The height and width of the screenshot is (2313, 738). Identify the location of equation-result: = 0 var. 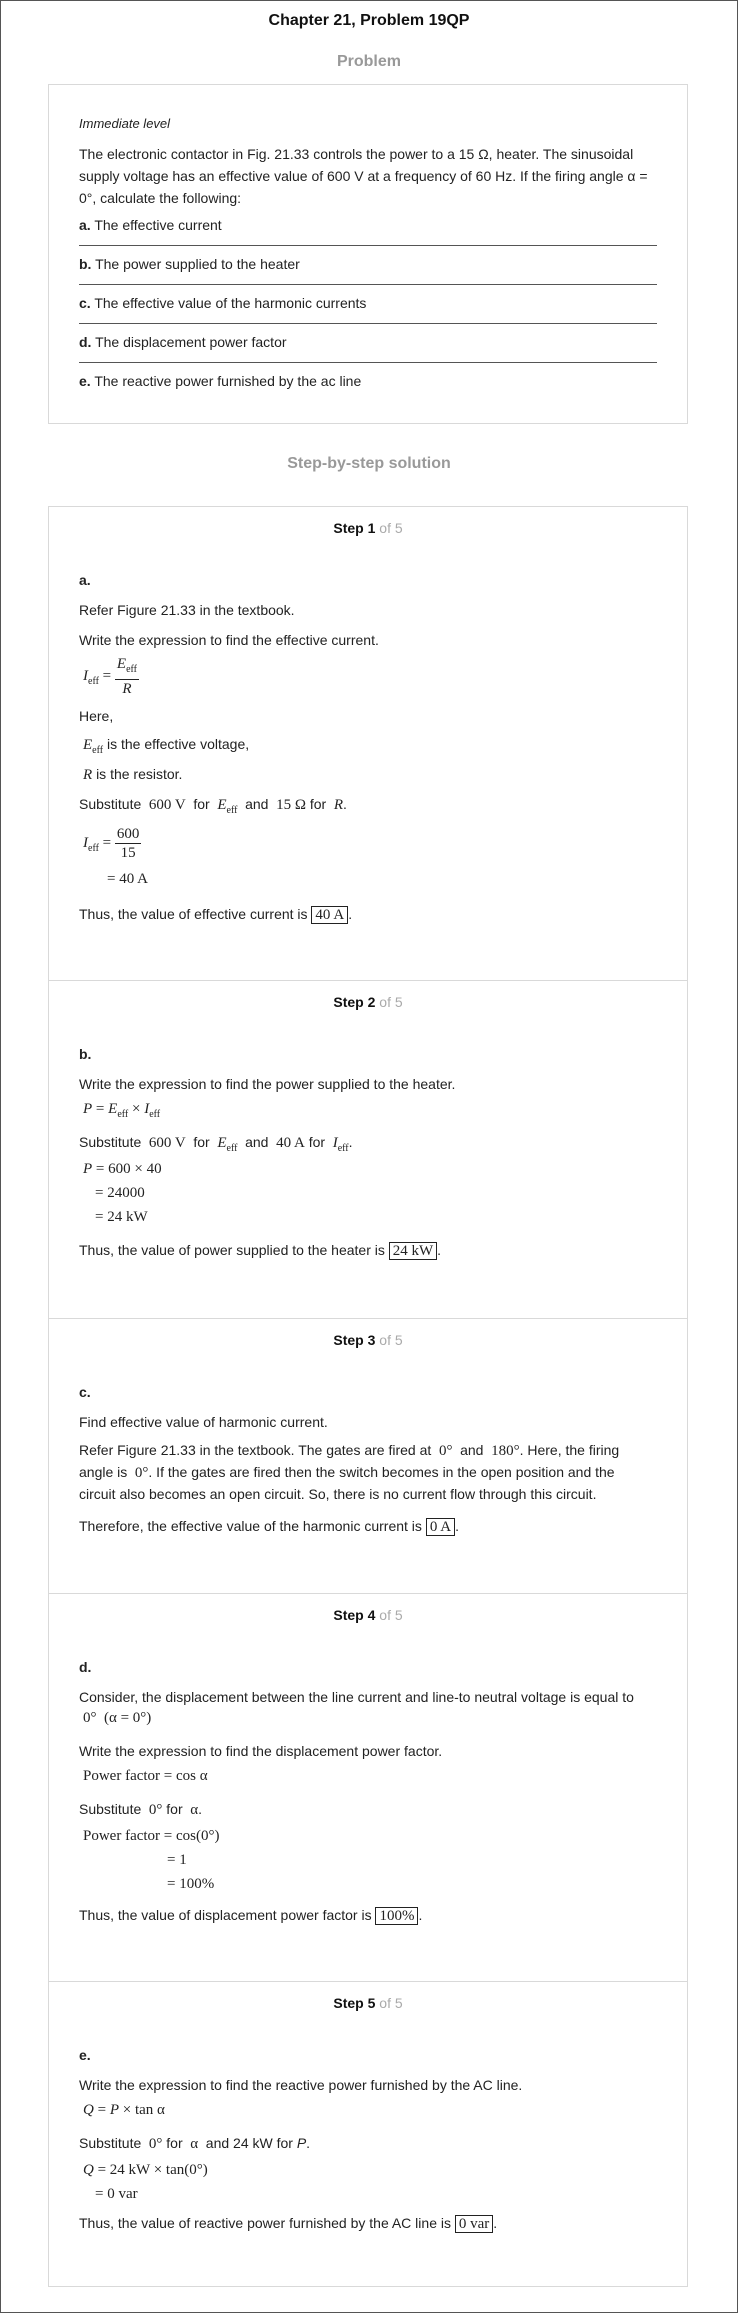
(116, 2194).